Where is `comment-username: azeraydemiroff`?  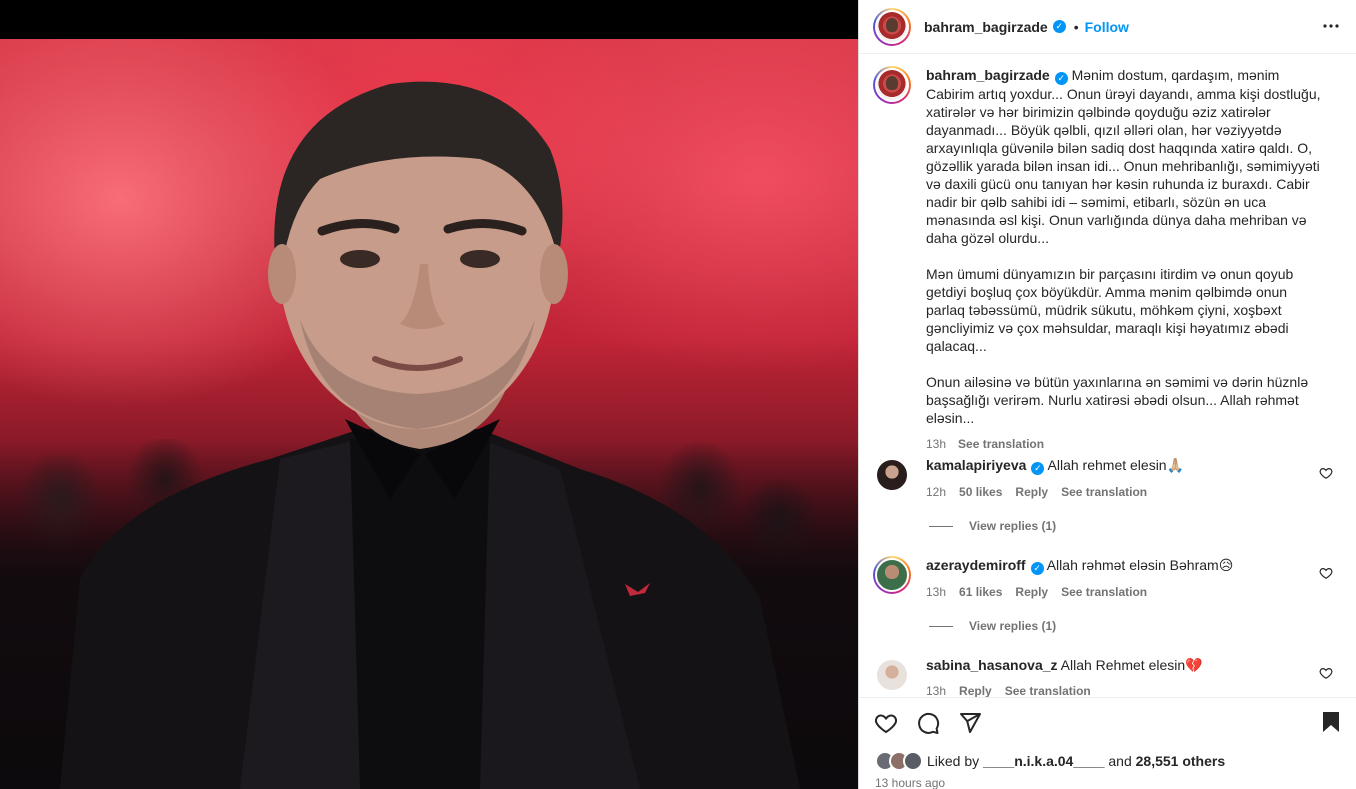 comment-username: azeraydemiroff is located at coordinates (976, 565).